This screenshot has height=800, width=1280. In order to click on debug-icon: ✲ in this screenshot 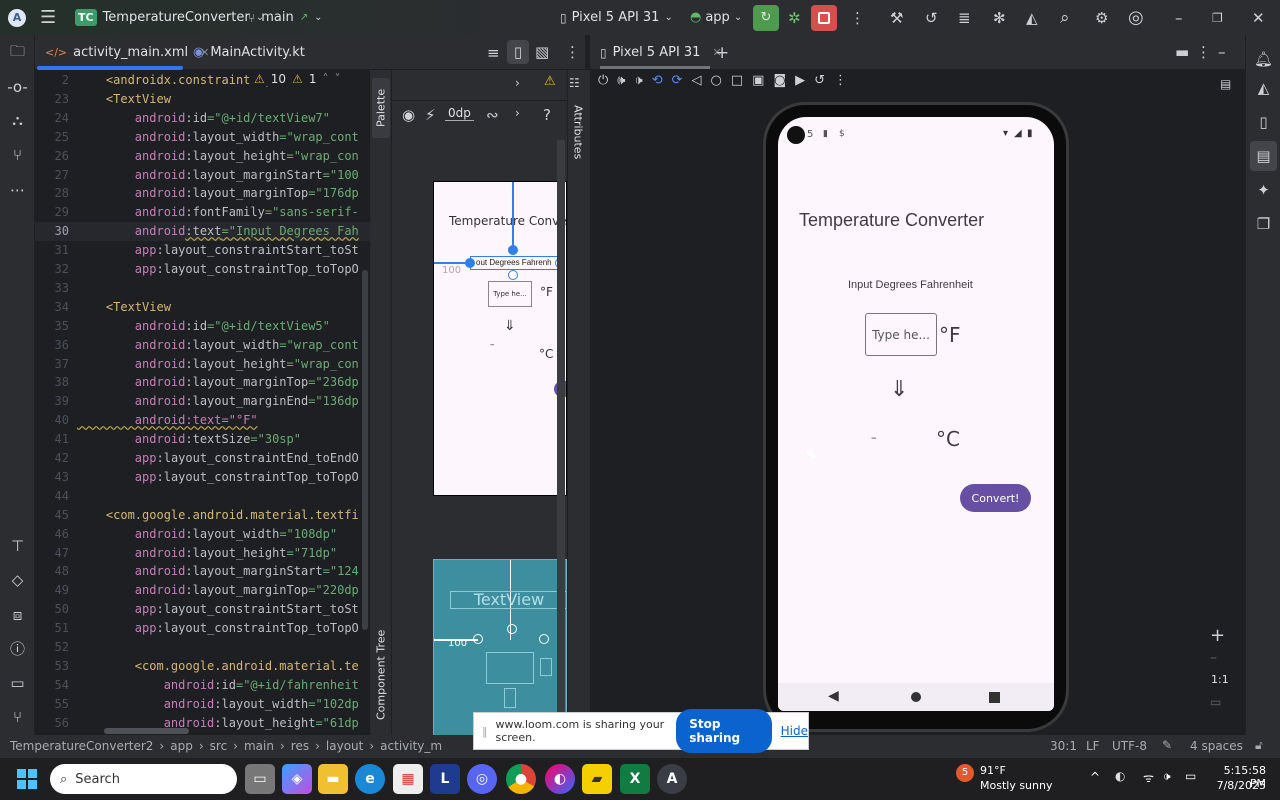, I will do `click(794, 17)`.